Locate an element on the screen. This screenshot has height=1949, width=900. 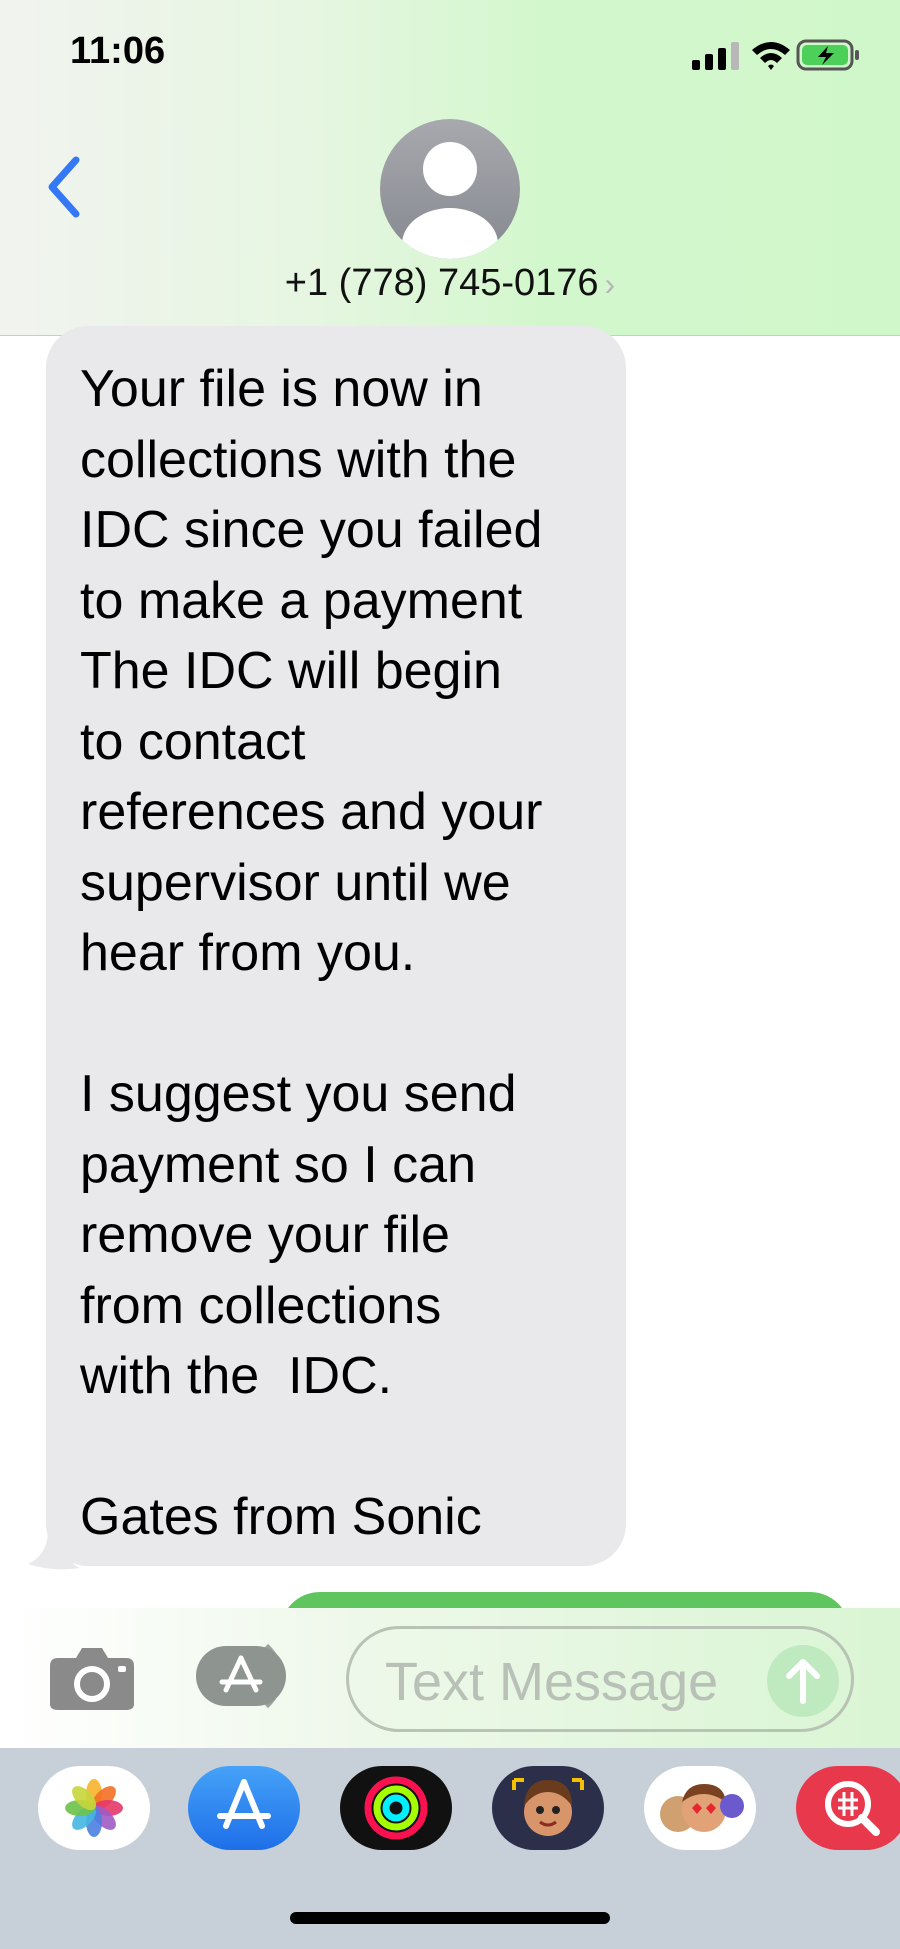
camera-button is located at coordinates (92, 1678).